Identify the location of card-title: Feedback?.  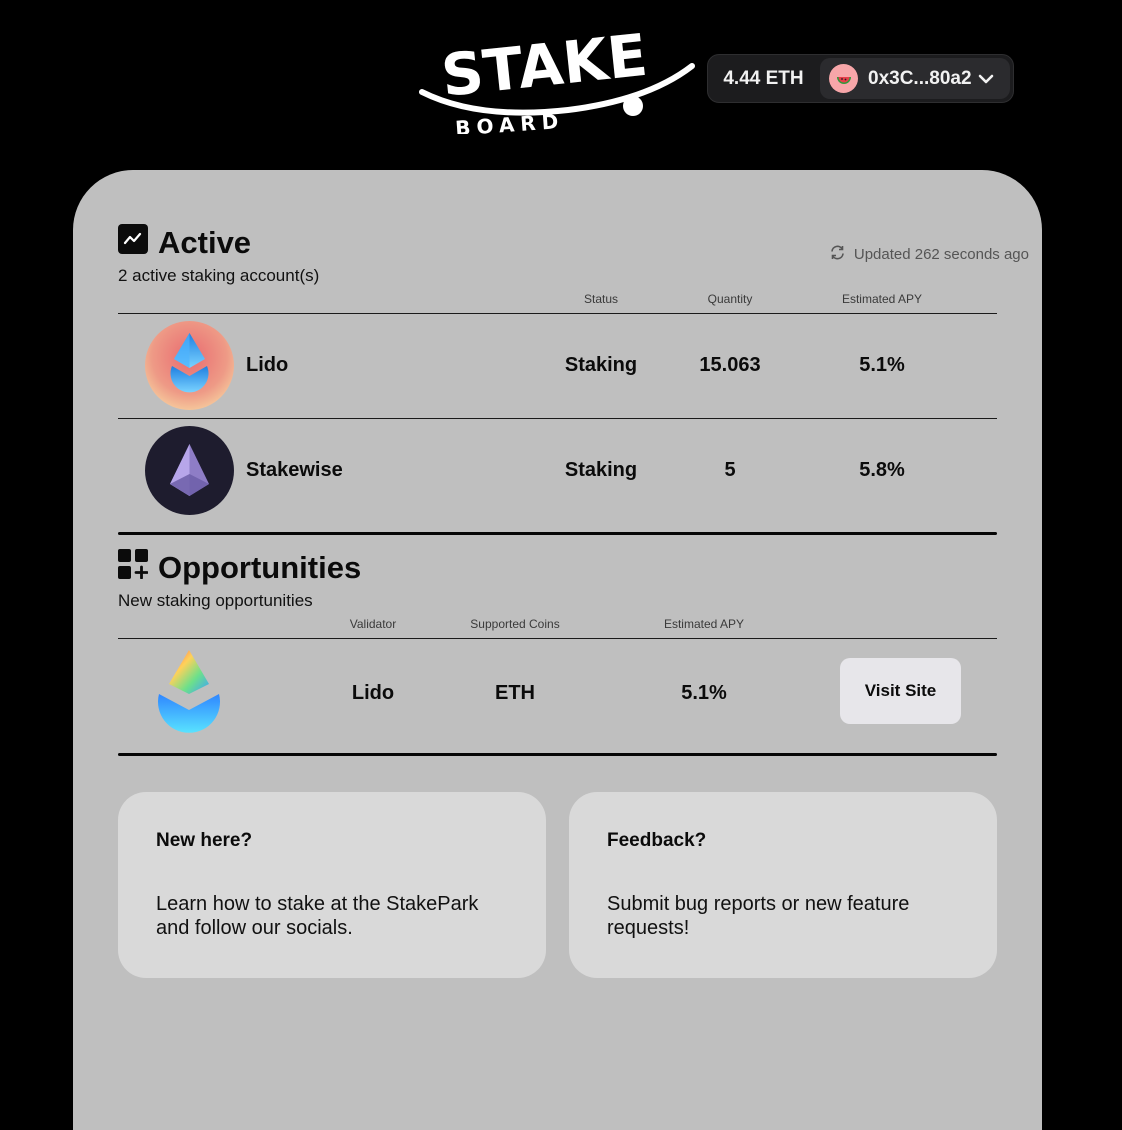
(657, 840).